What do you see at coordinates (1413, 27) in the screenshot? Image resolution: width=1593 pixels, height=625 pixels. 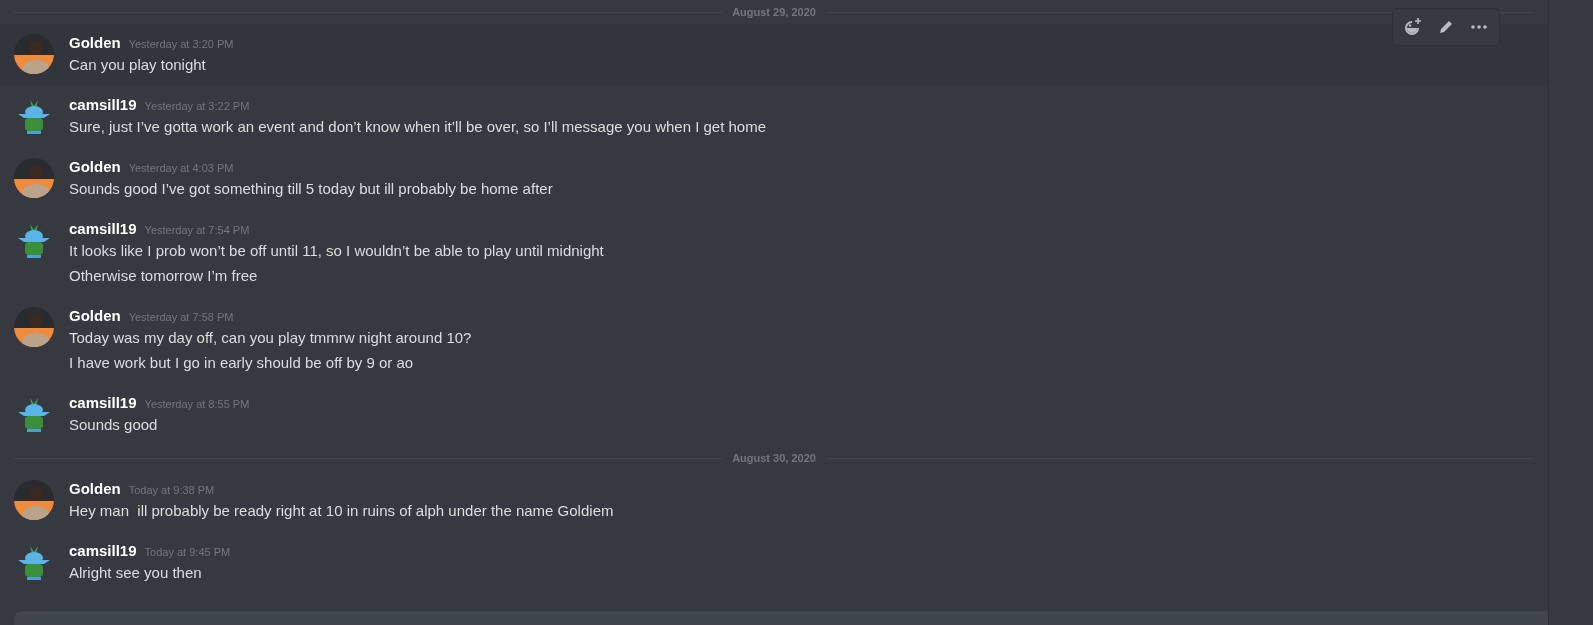 I see `smiley-plus-icon` at bounding box center [1413, 27].